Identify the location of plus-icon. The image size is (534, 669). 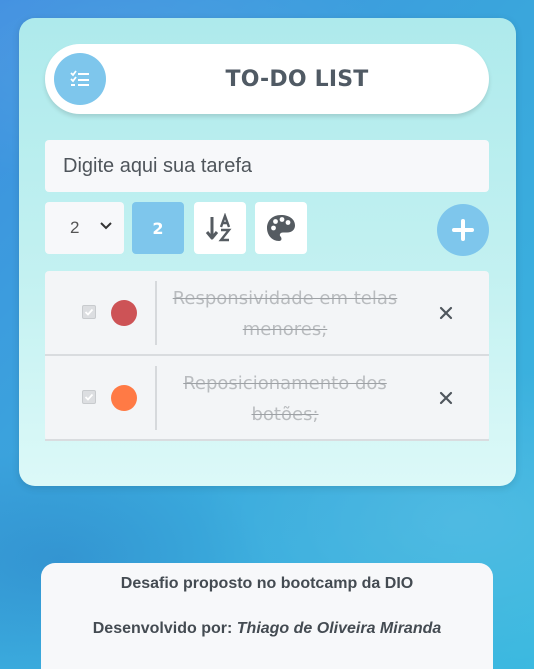
(463, 230).